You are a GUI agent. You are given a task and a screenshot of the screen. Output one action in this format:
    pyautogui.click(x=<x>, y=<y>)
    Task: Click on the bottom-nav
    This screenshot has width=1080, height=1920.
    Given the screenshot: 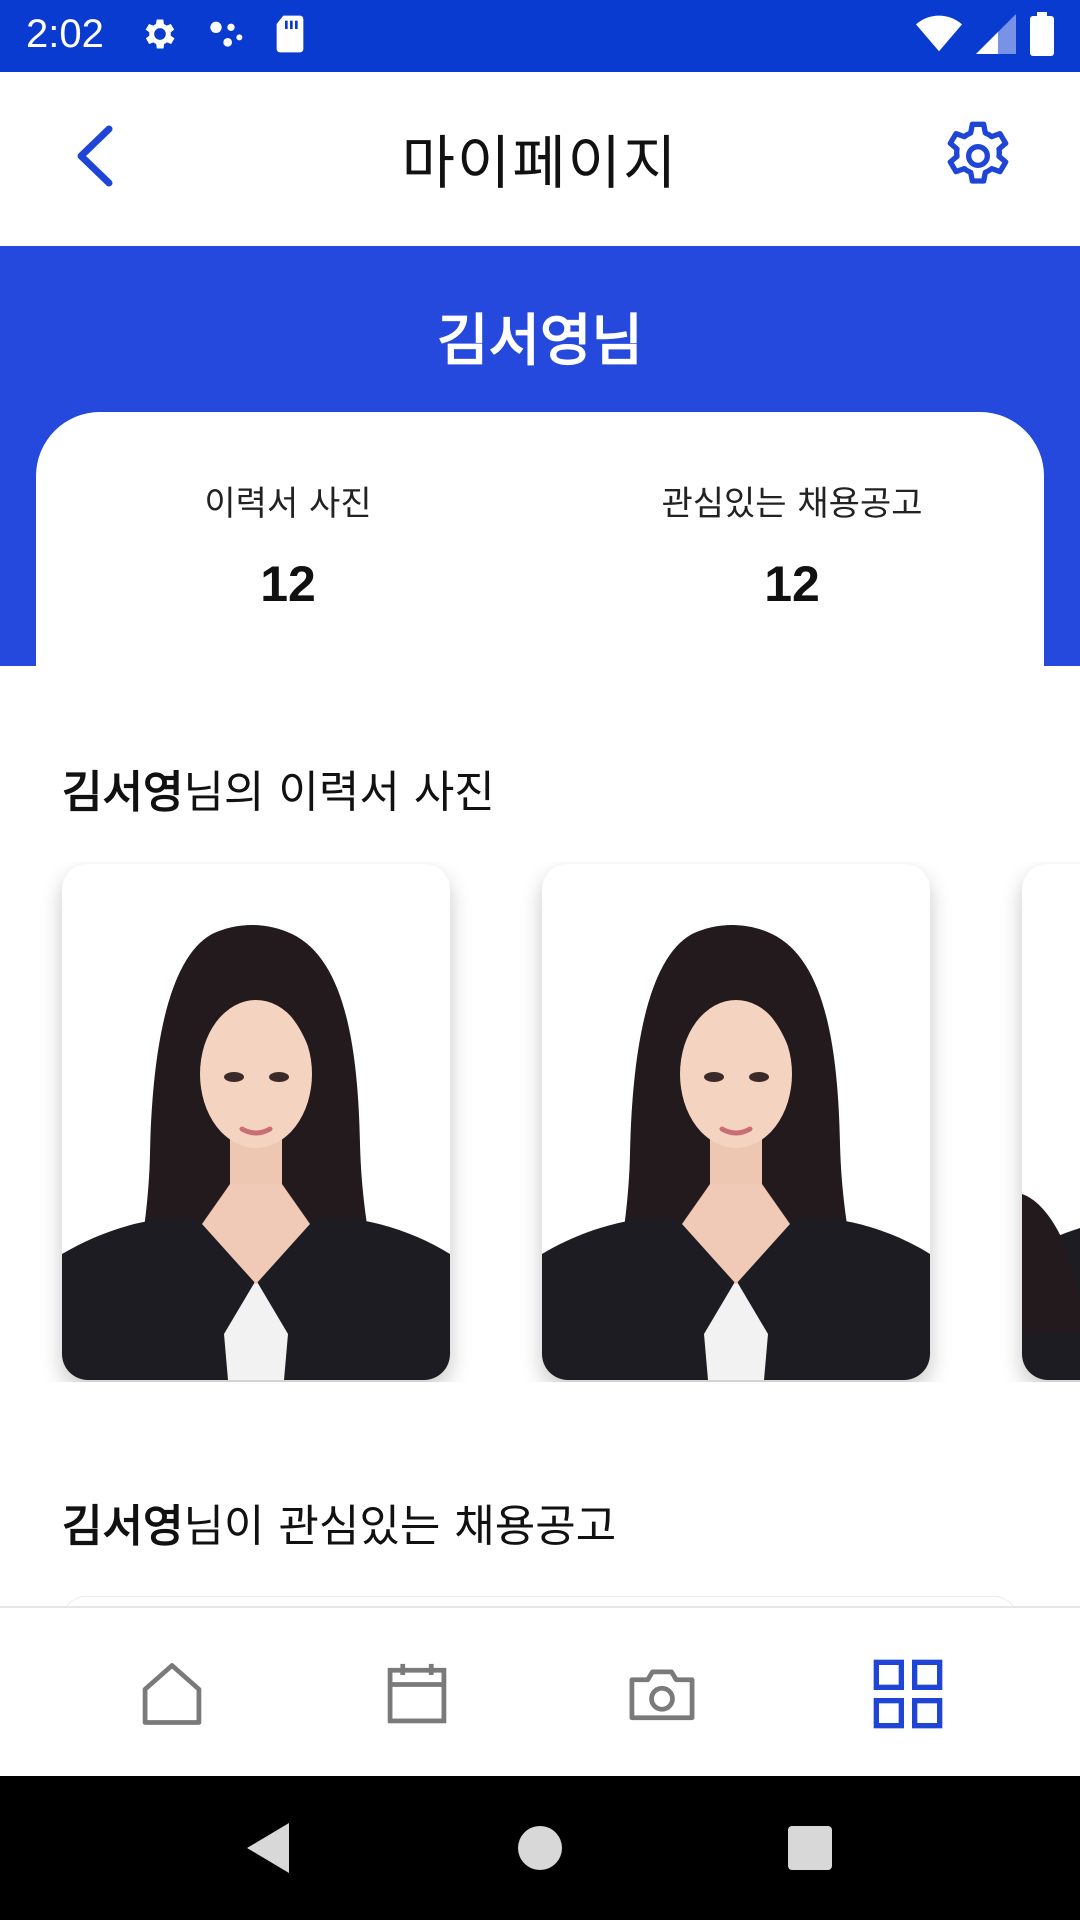 What is the action you would take?
    pyautogui.click(x=540, y=1691)
    